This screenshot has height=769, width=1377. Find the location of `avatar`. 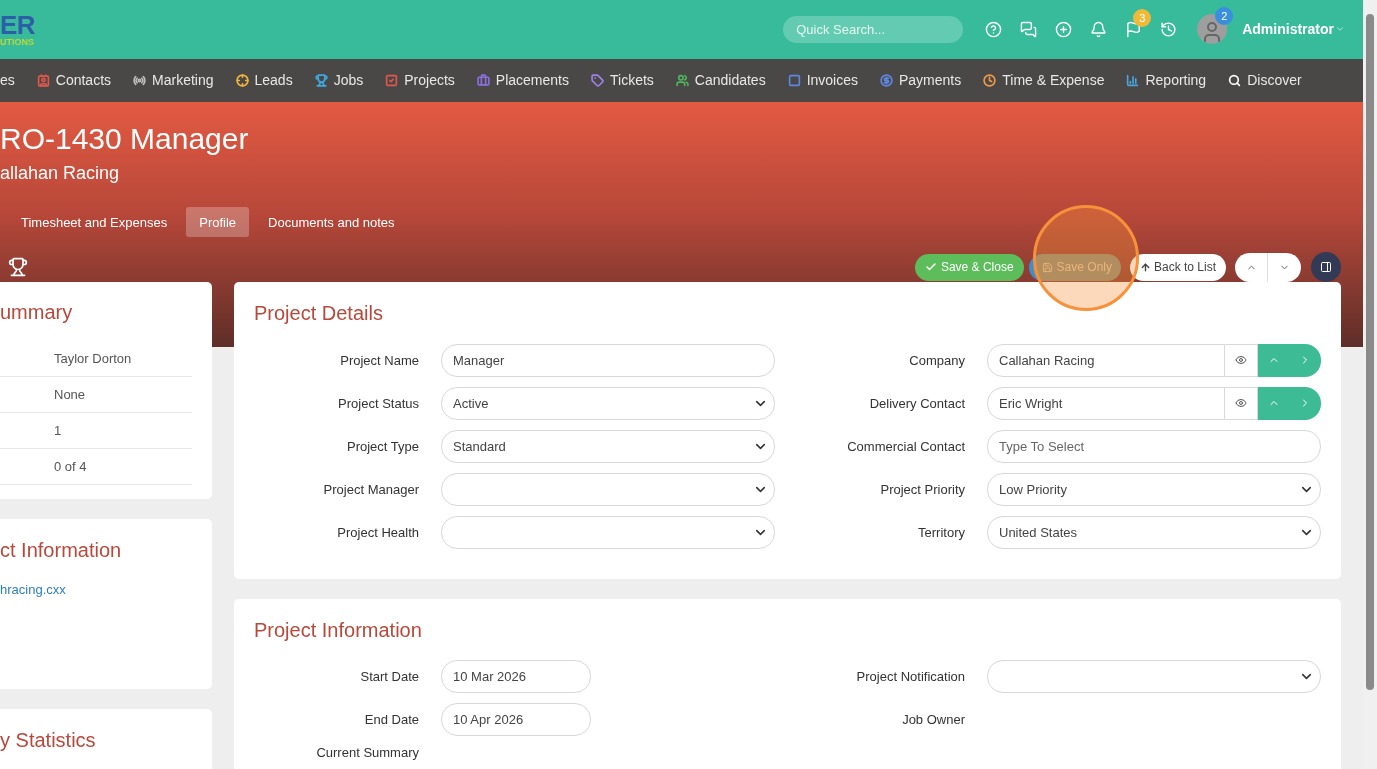

avatar is located at coordinates (1212, 29).